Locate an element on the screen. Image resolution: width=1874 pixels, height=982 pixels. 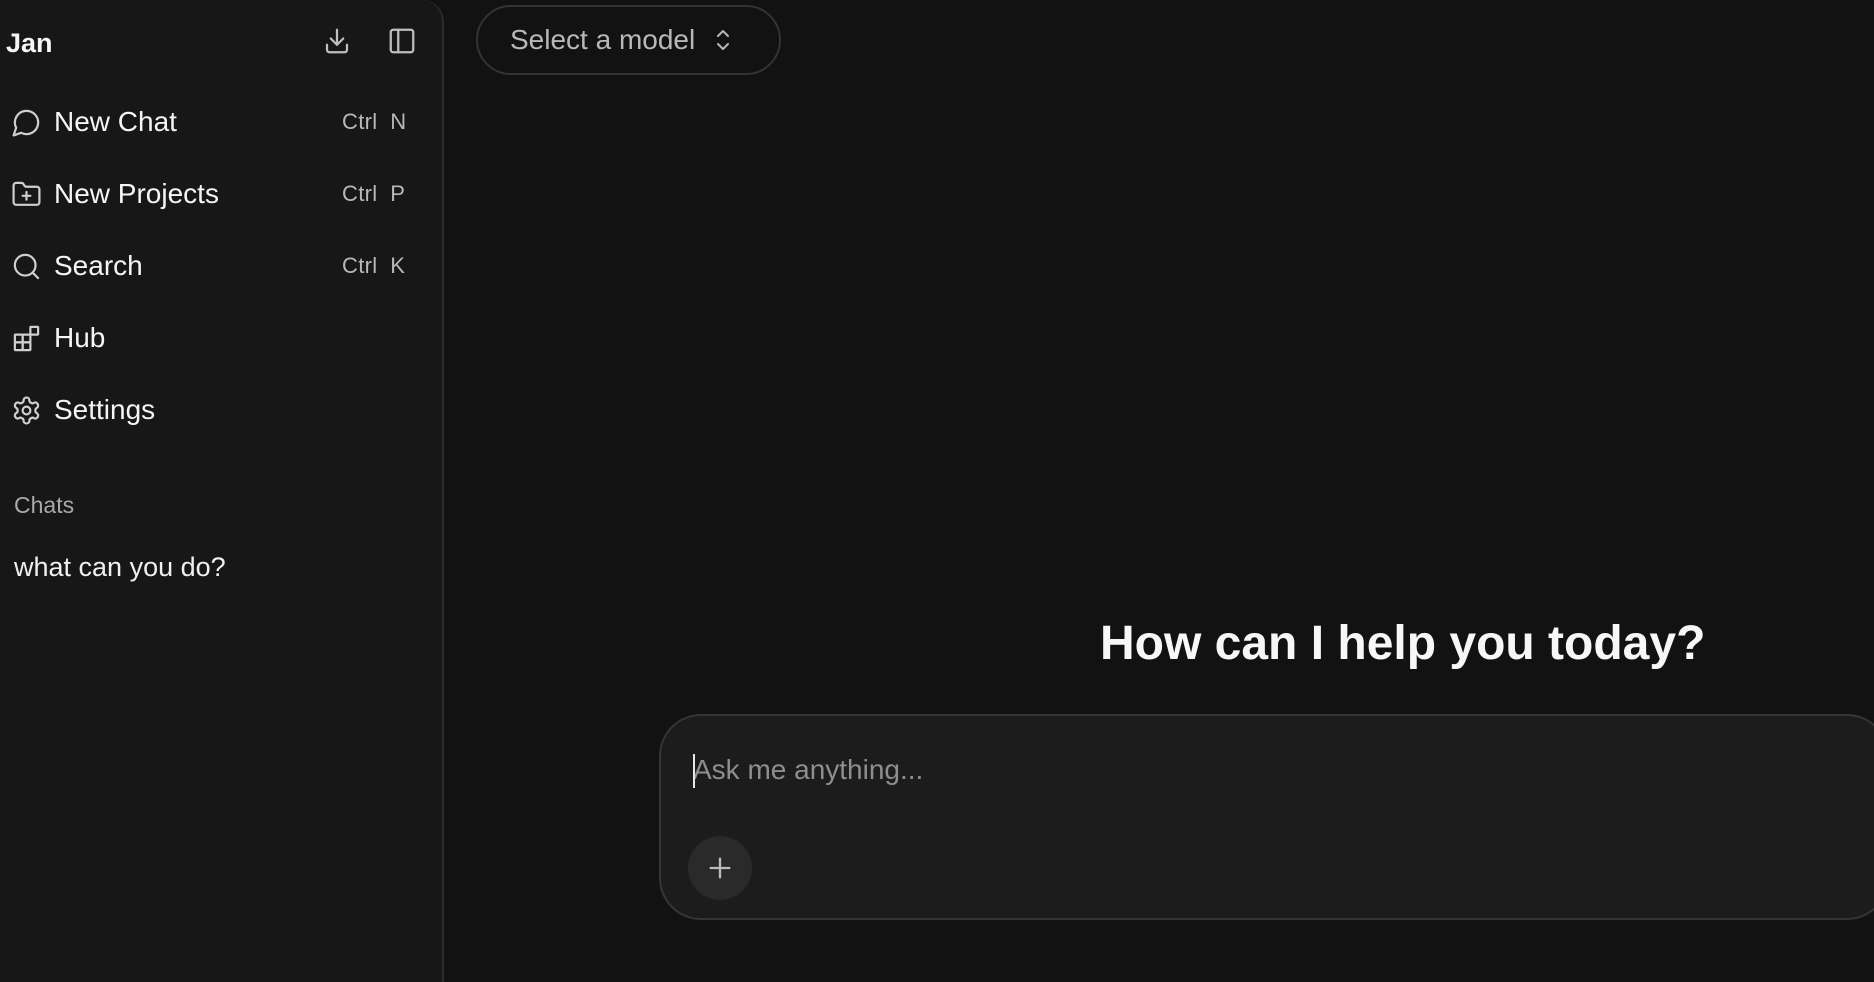
nav-new-chat-label: New Chat is located at coordinates (115, 121).